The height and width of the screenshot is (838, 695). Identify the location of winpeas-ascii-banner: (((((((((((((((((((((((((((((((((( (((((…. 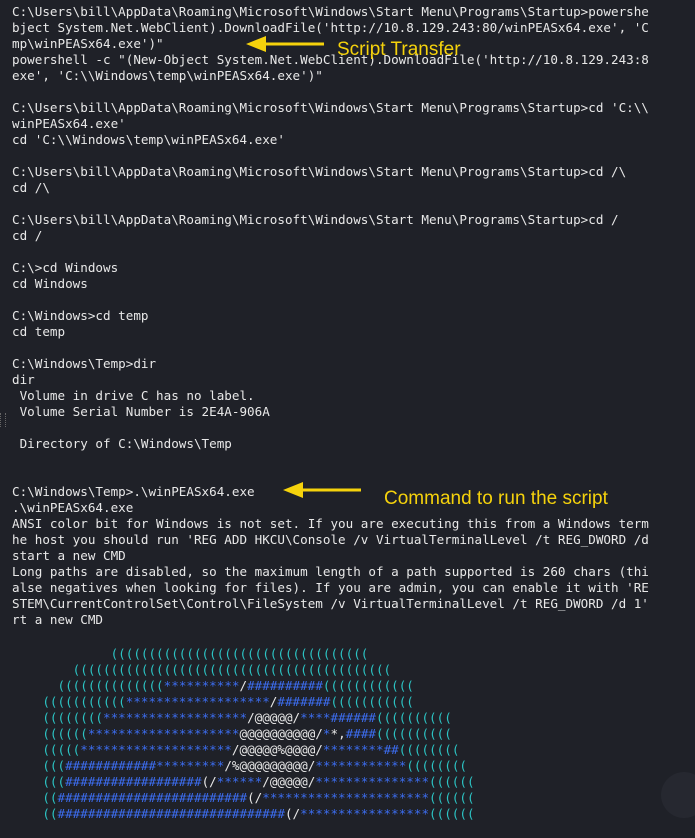
(243, 734).